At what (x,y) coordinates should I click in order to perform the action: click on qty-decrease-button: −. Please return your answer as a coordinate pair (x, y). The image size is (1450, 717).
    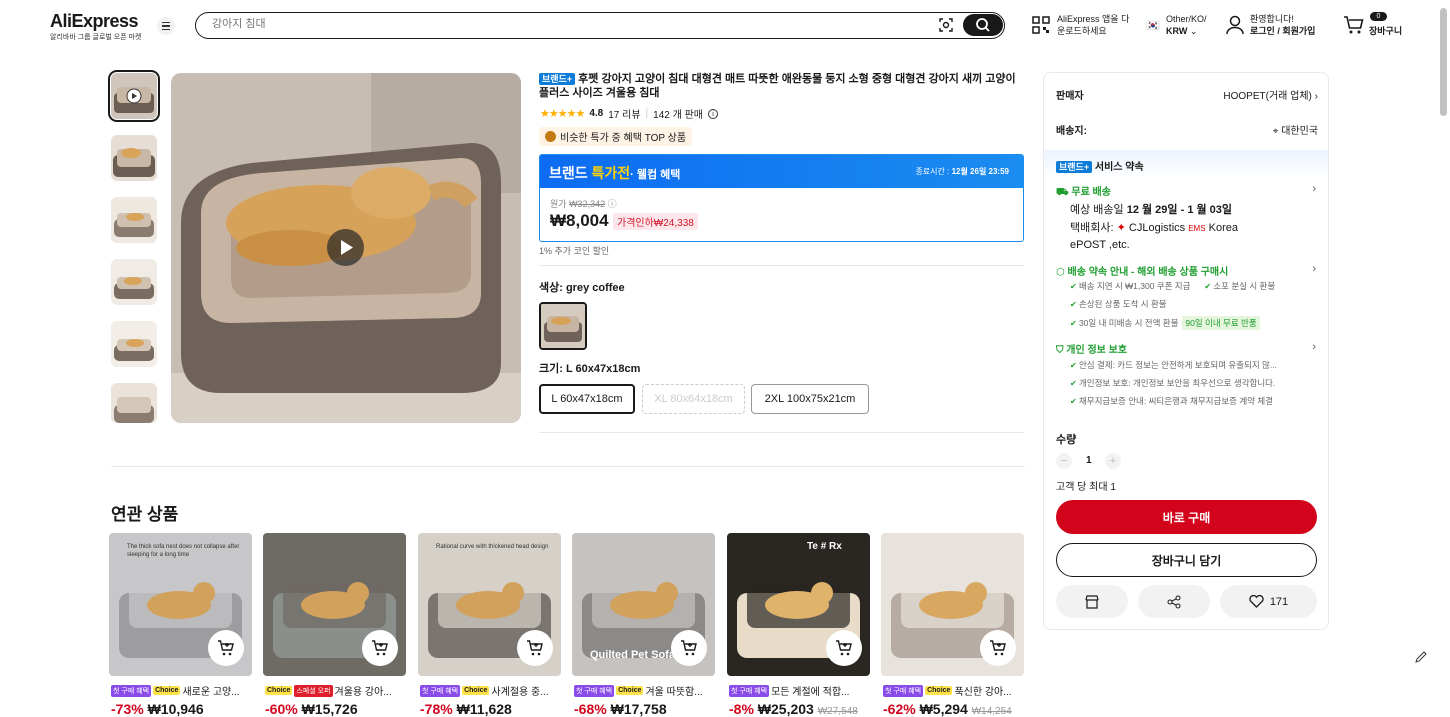
    Looking at the image, I should click on (1064, 461).